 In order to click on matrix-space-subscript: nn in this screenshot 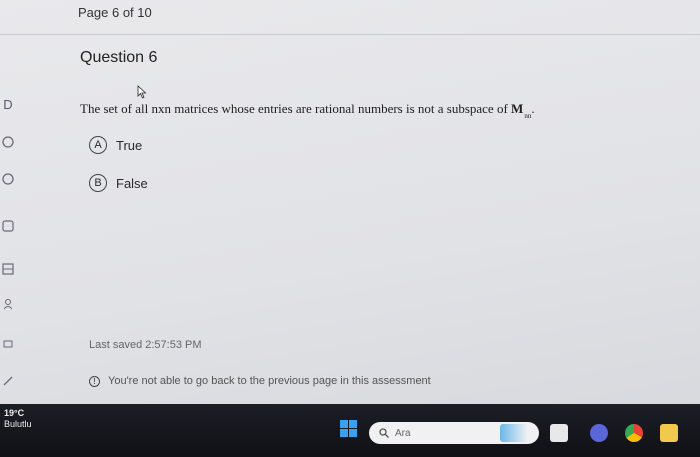, I will do `click(528, 116)`.